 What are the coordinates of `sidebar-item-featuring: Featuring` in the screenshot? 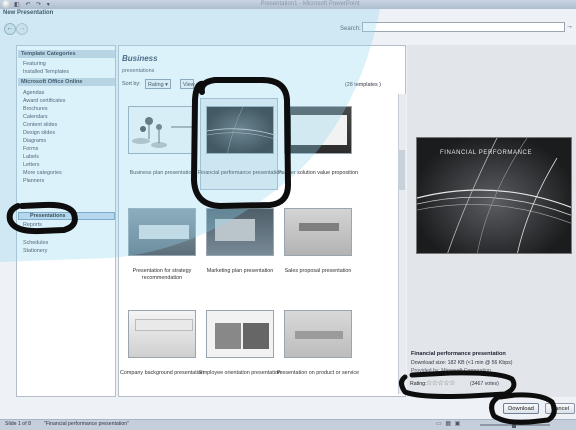 It's located at (34, 64).